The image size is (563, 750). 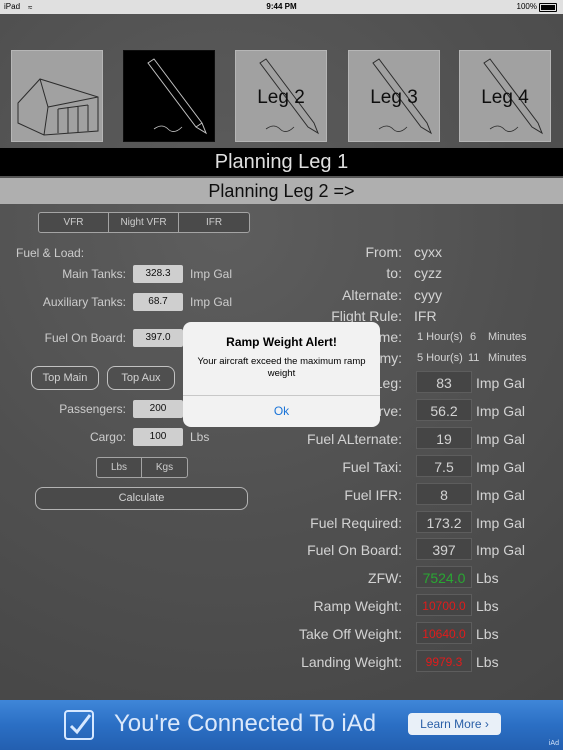 What do you see at coordinates (245, 723) in the screenshot?
I see `ad-text: You're Connected To iAd` at bounding box center [245, 723].